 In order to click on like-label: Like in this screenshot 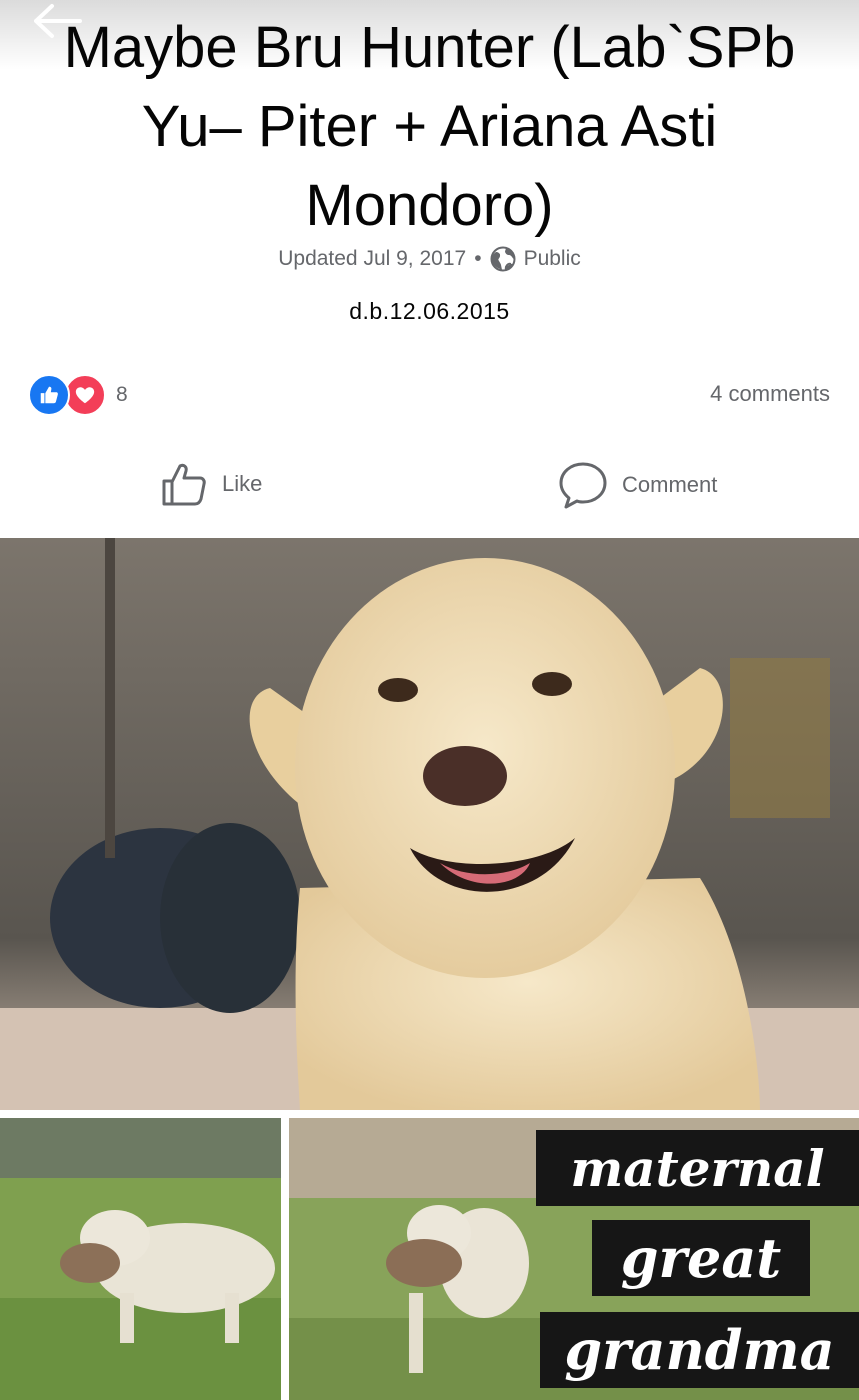, I will do `click(242, 483)`.